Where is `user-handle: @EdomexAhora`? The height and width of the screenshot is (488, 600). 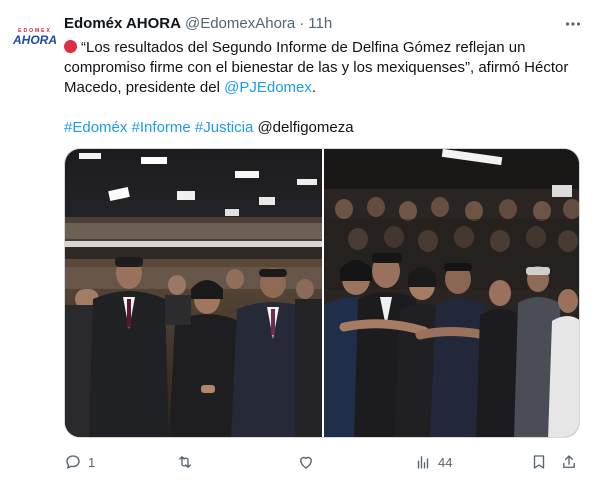
user-handle: @EdomexAhora is located at coordinates (240, 23).